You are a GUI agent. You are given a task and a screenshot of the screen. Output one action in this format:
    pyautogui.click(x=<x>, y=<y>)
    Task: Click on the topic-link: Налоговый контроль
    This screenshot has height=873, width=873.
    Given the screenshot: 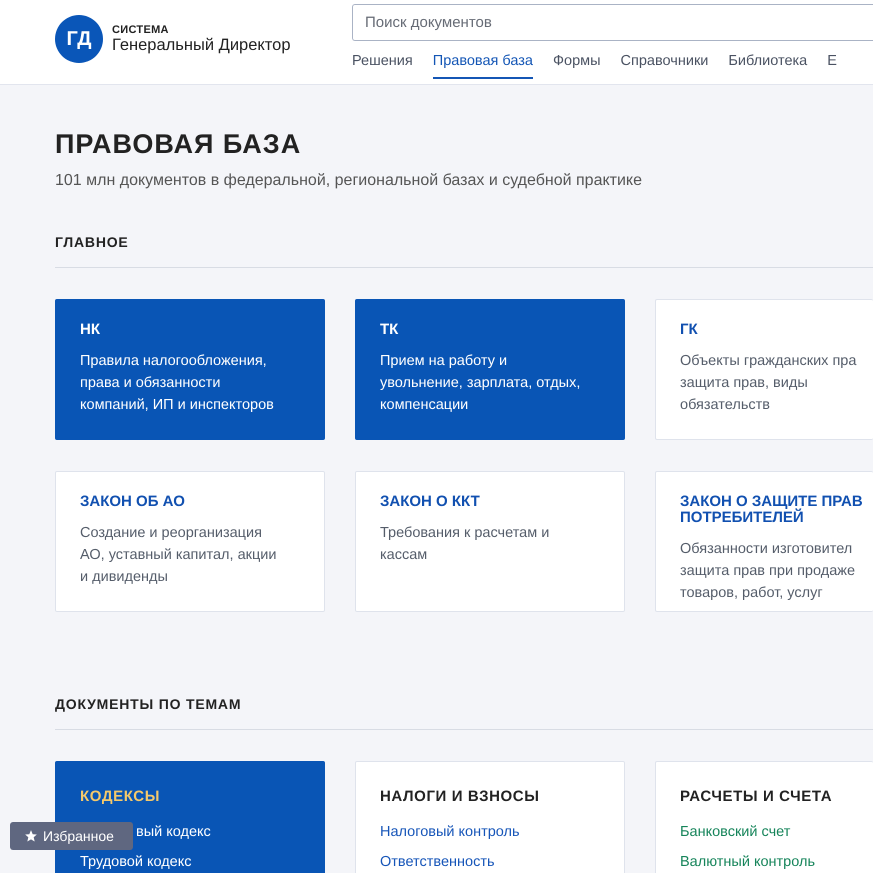 What is the action you would take?
    pyautogui.click(x=450, y=832)
    